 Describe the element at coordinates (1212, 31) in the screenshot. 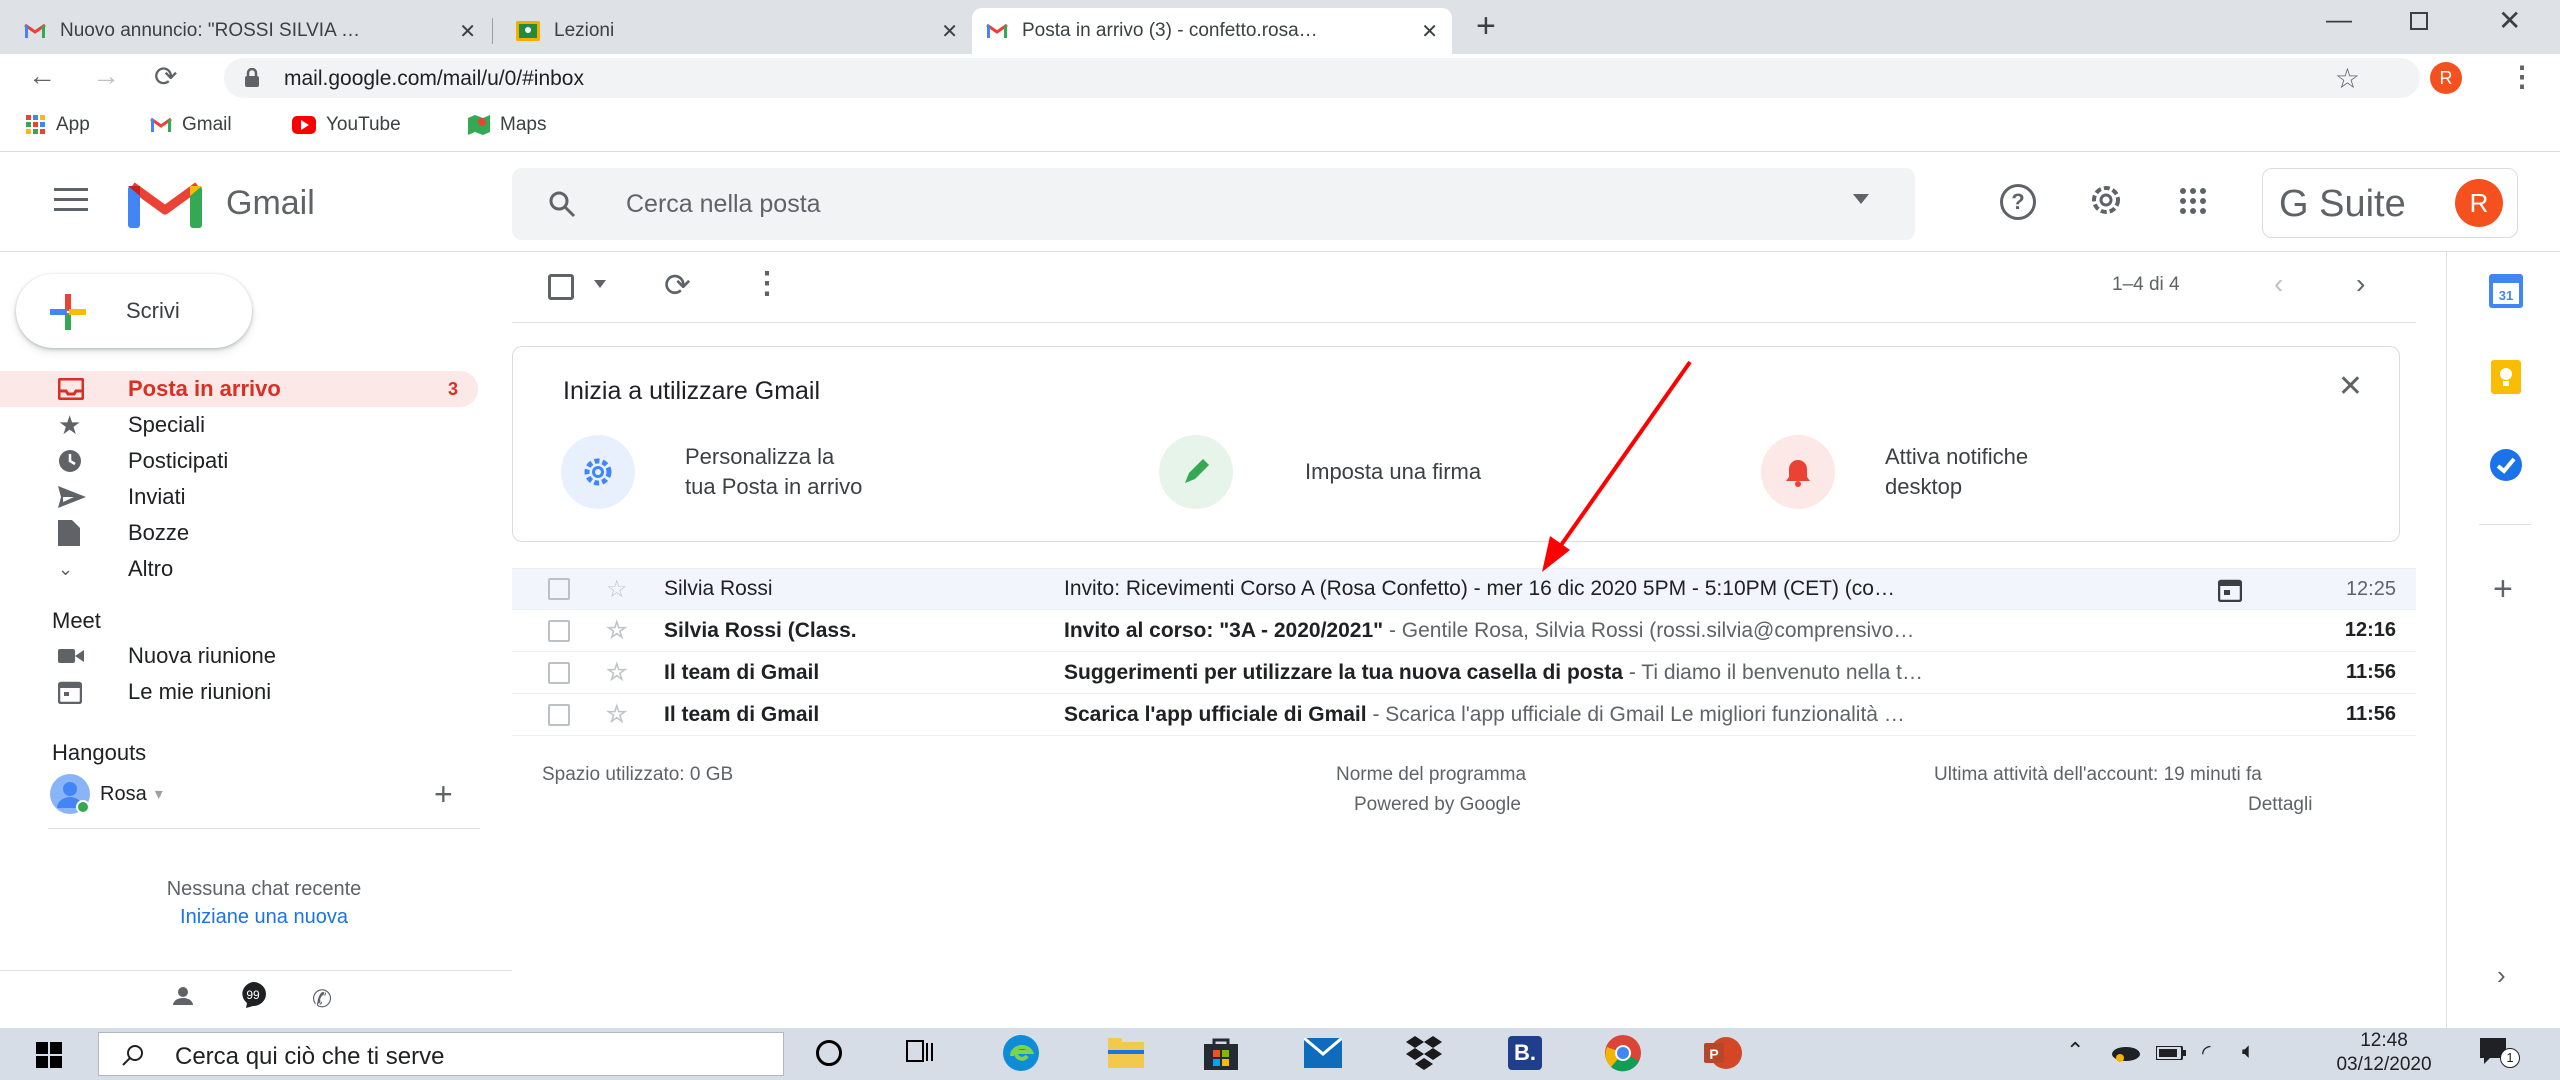

I see `browser-tab-3: Posta in arrivo (3) - confetto.rosa… ✕` at that location.